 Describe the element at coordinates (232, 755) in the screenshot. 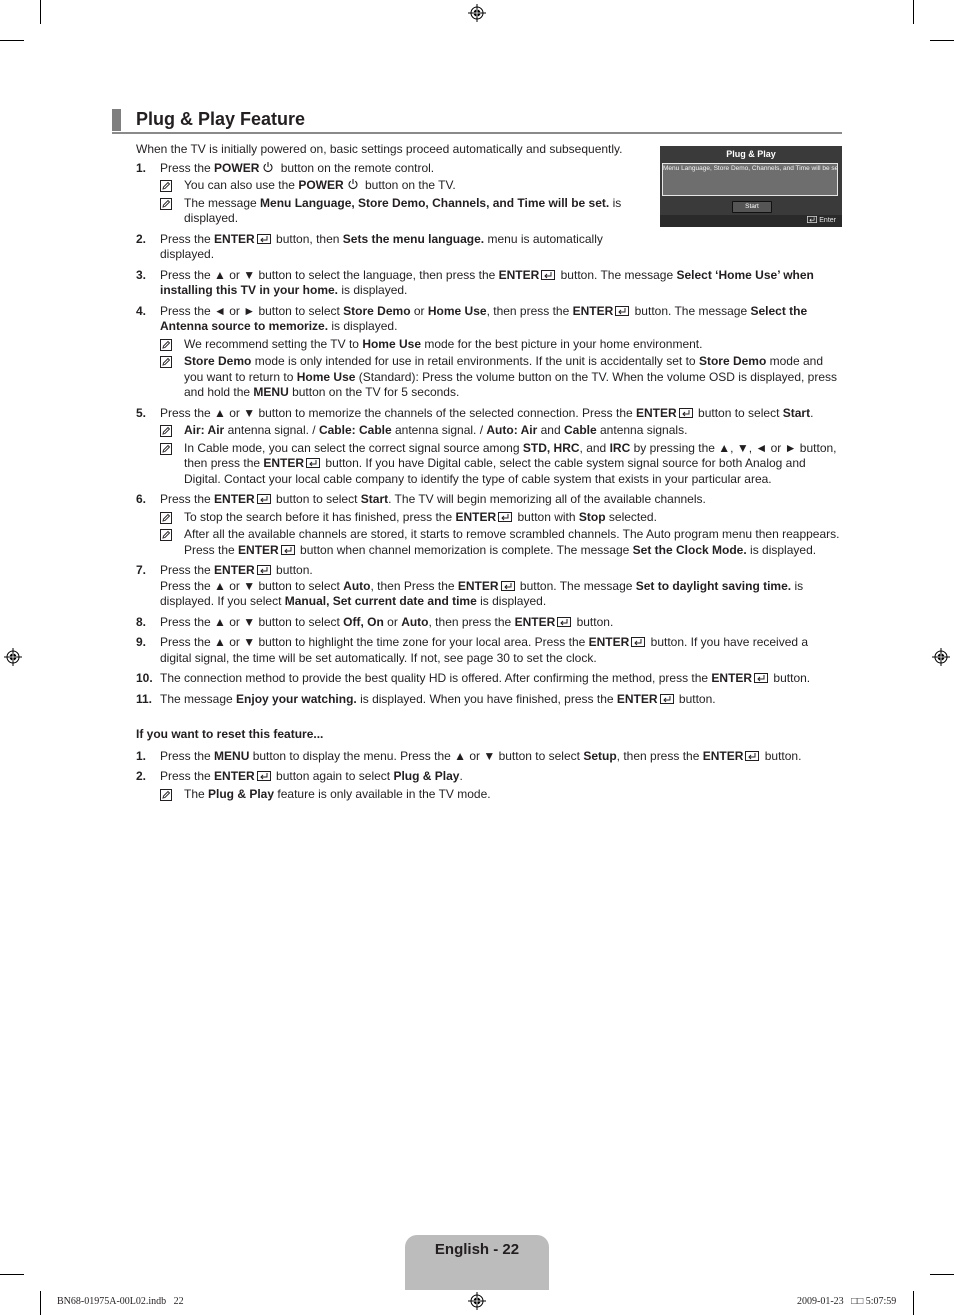

I see `bold-term: MENU` at that location.